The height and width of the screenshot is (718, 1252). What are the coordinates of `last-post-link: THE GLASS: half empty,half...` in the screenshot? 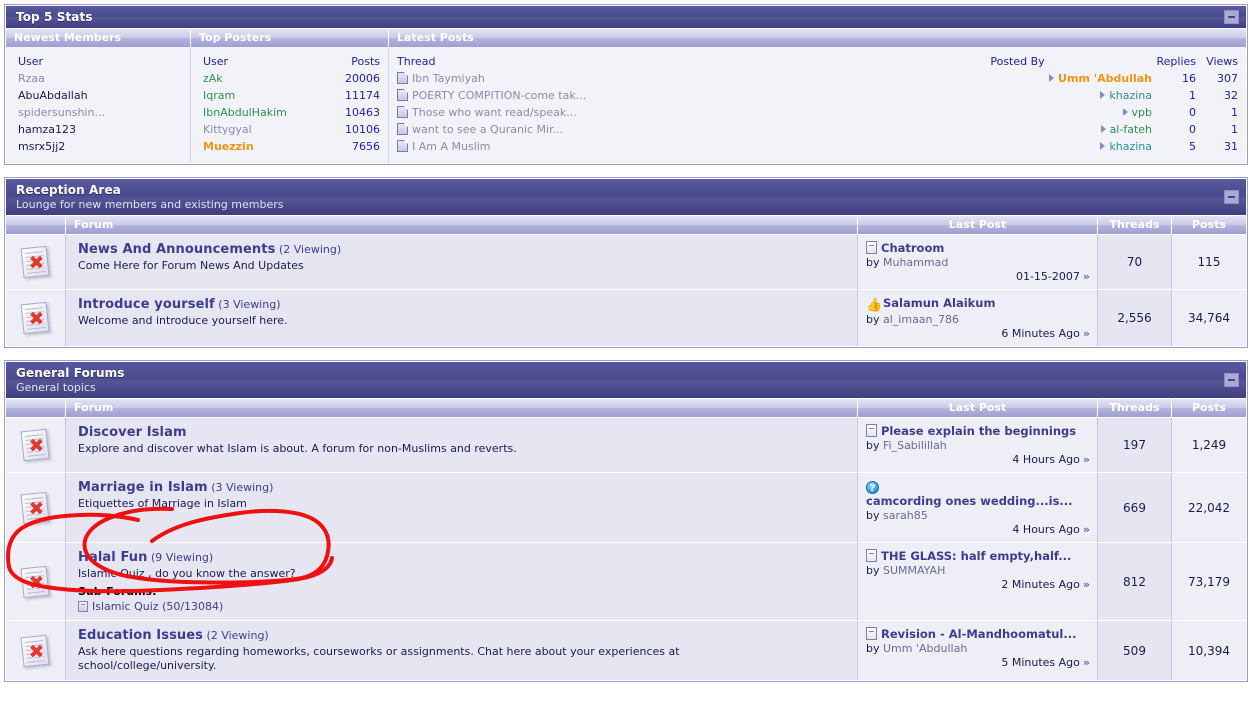 It's located at (976, 556).